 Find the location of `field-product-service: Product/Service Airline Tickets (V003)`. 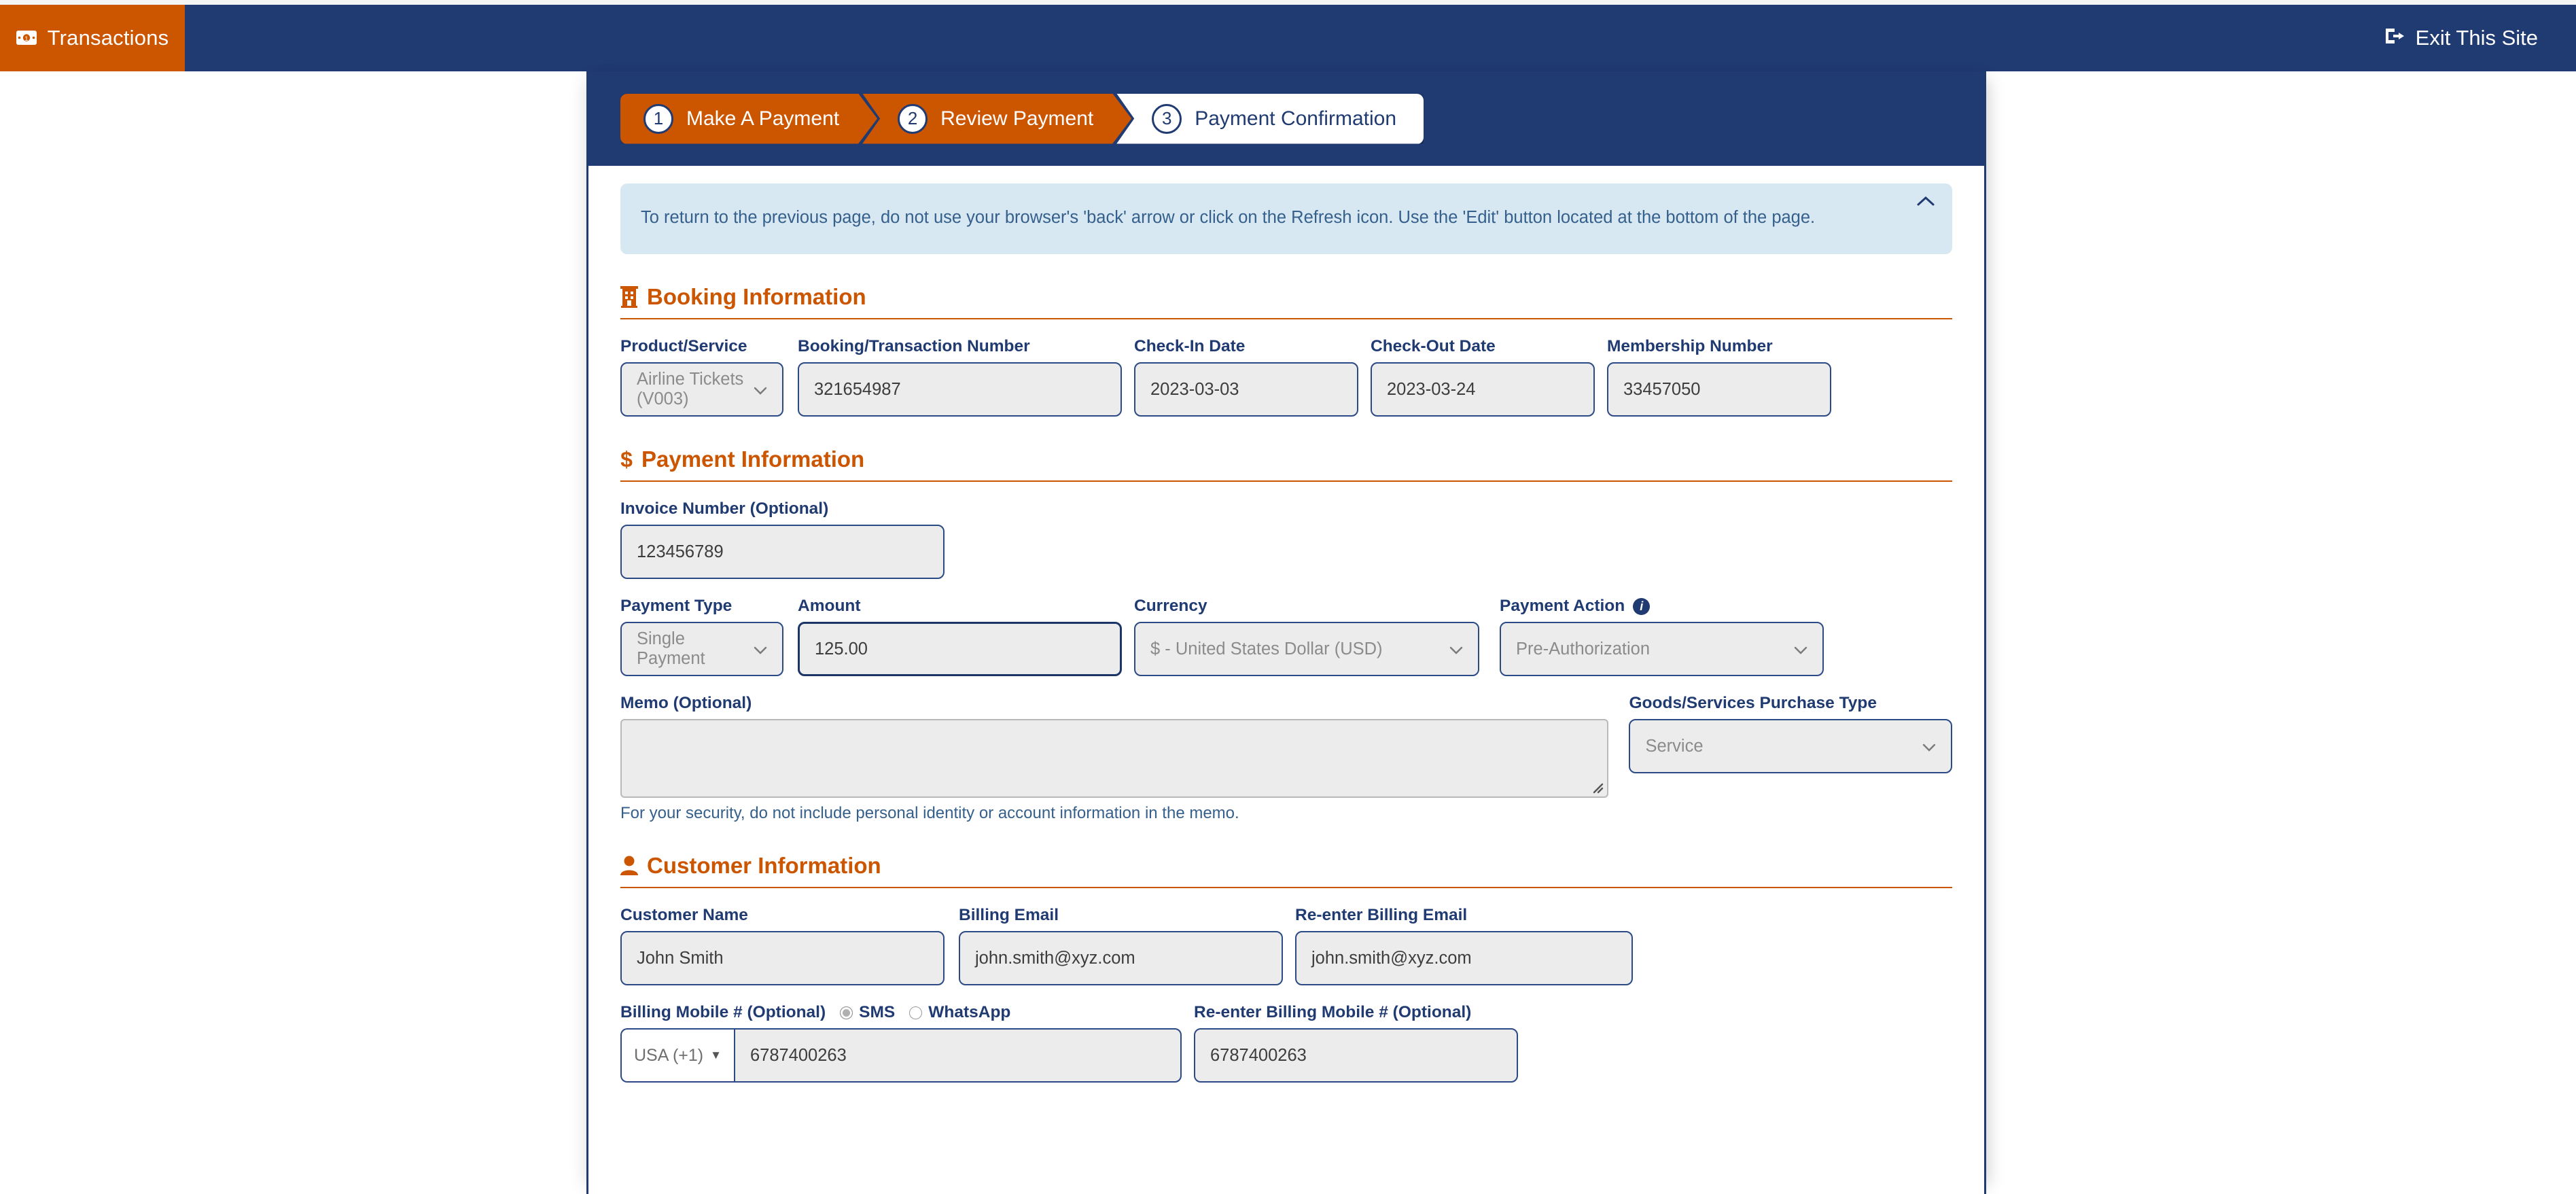

field-product-service: Product/Service Airline Tickets (V003) is located at coordinates (701, 377).